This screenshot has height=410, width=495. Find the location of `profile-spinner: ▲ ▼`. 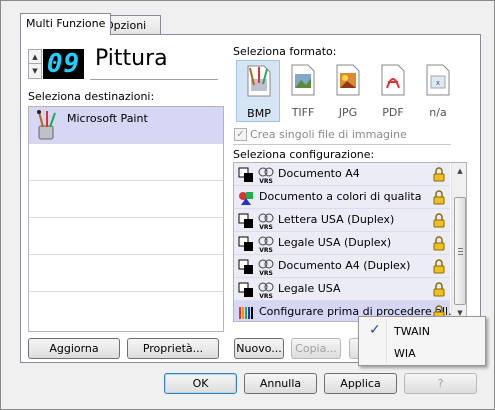

profile-spinner: ▲ ▼ is located at coordinates (35, 64).